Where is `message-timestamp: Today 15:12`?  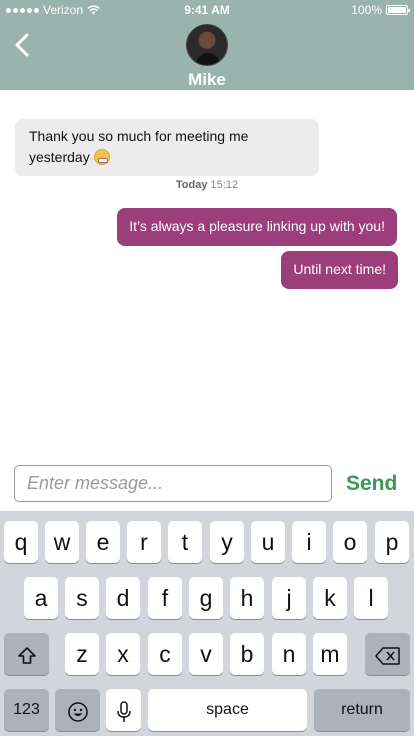 message-timestamp: Today 15:12 is located at coordinates (207, 185).